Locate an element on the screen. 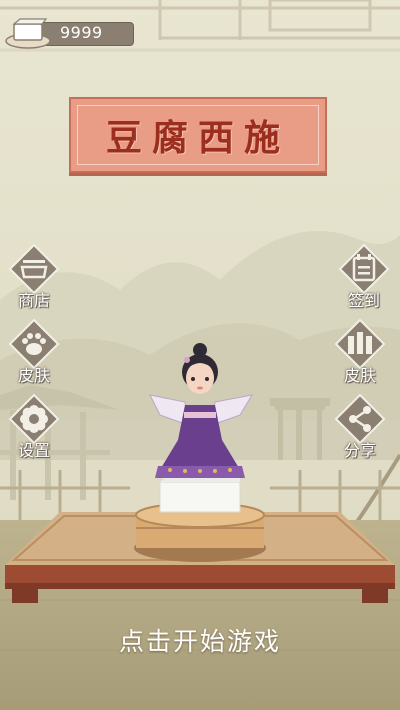 The width and height of the screenshot is (400, 710). shop-button: 商店 is located at coordinates (34, 280).